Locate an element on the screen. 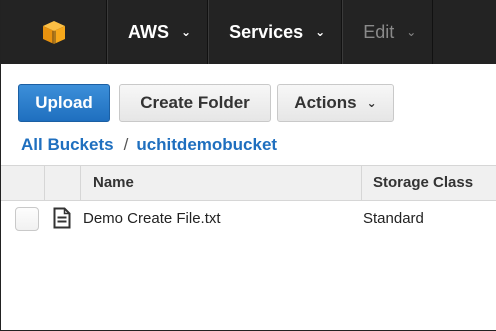  aws-cube-icon is located at coordinates (53, 32).